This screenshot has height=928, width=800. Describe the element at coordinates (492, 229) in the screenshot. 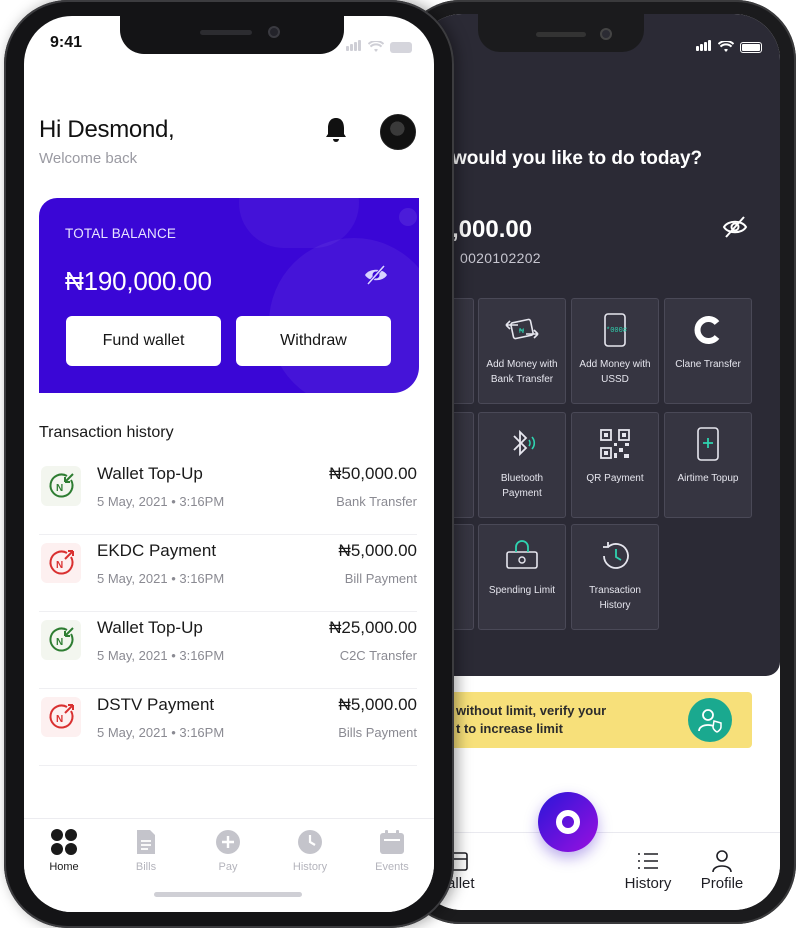

I see `dashboard-balance: ,000.00` at that location.